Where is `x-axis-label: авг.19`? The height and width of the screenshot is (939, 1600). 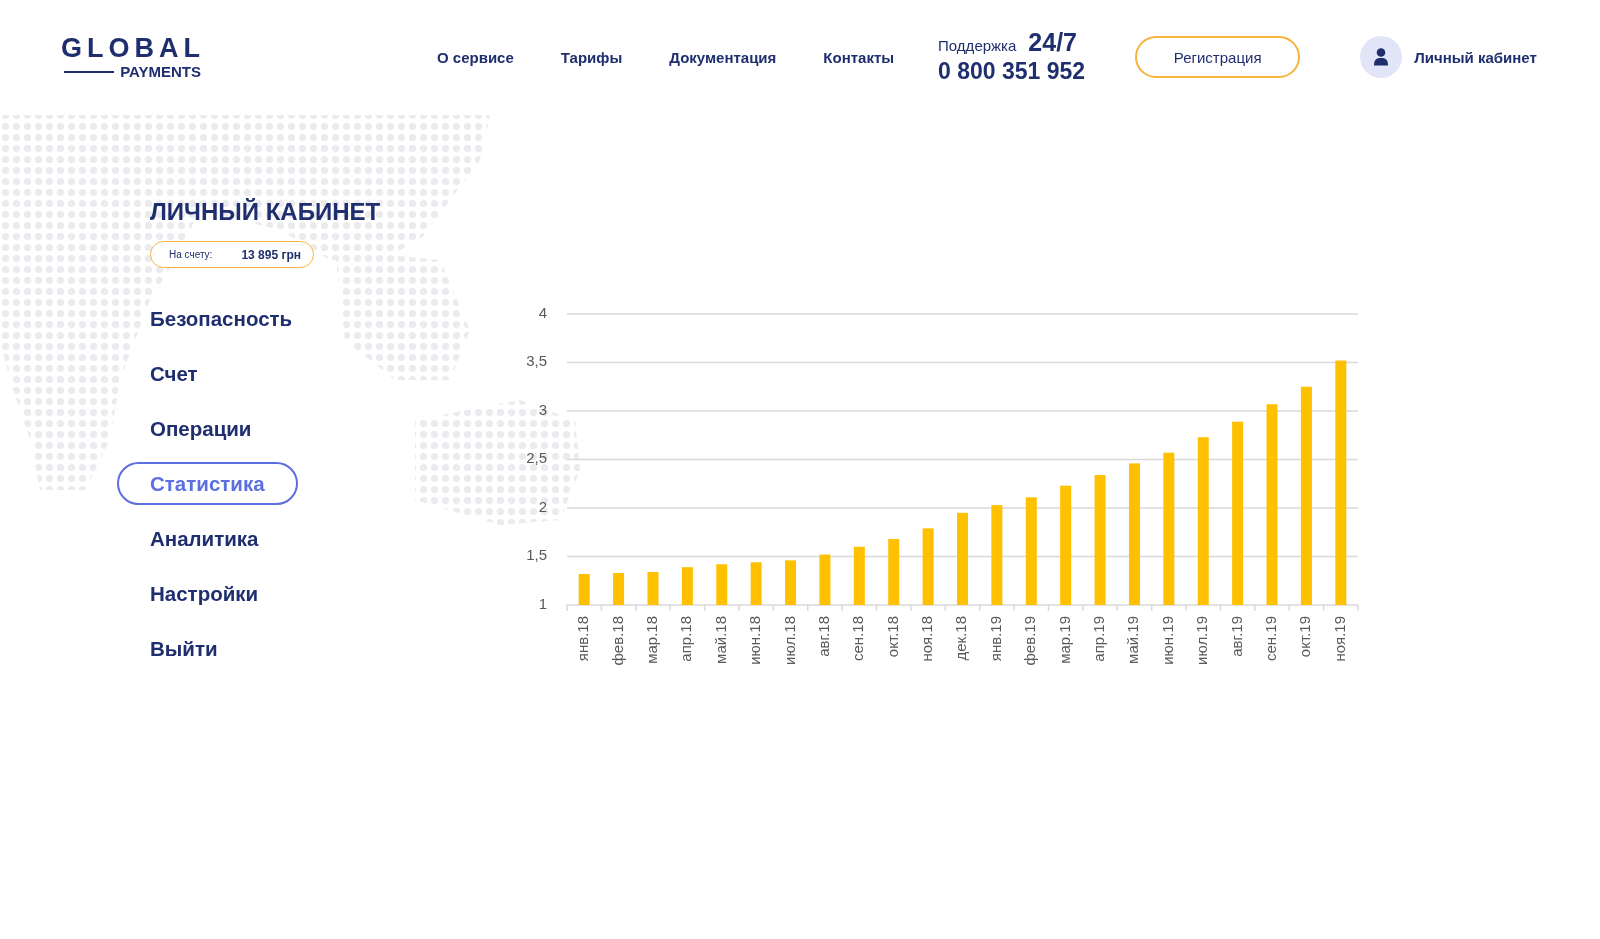
x-axis-label: авг.19 is located at coordinates (1236, 636).